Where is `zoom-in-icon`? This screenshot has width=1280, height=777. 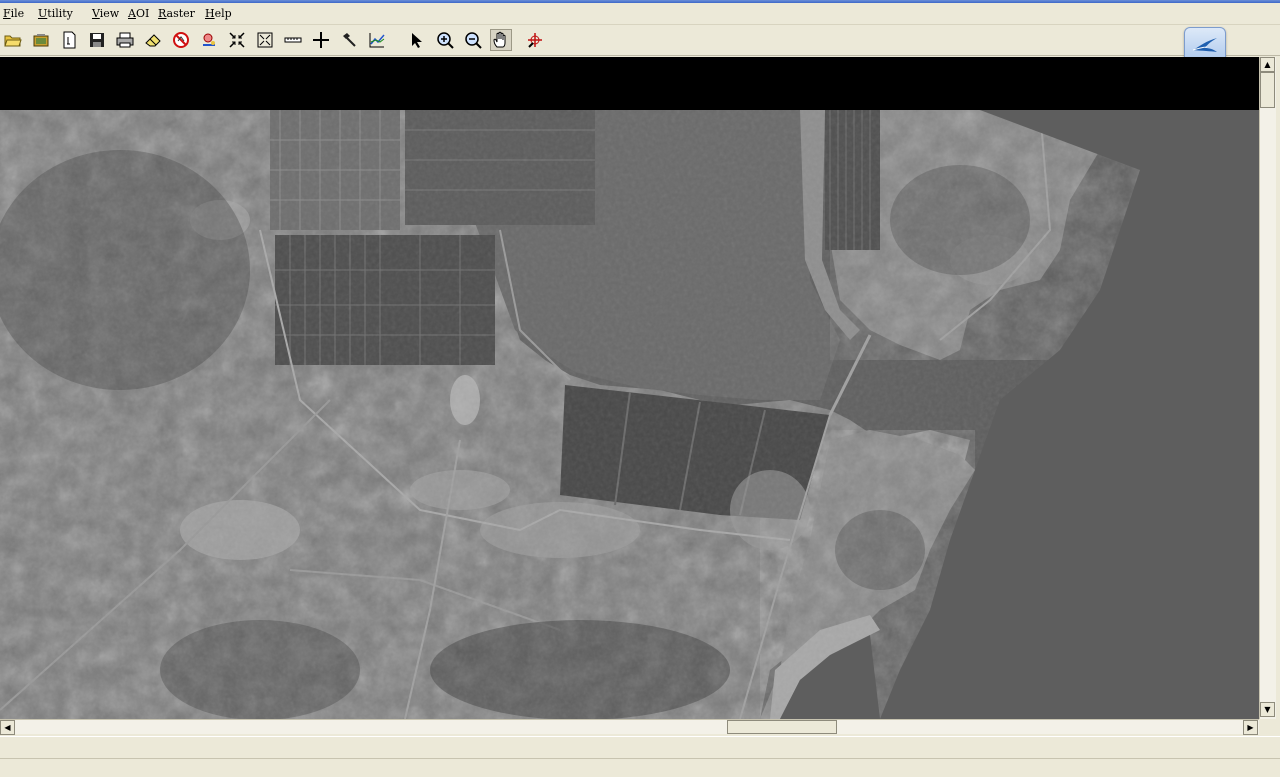 zoom-in-icon is located at coordinates (445, 40).